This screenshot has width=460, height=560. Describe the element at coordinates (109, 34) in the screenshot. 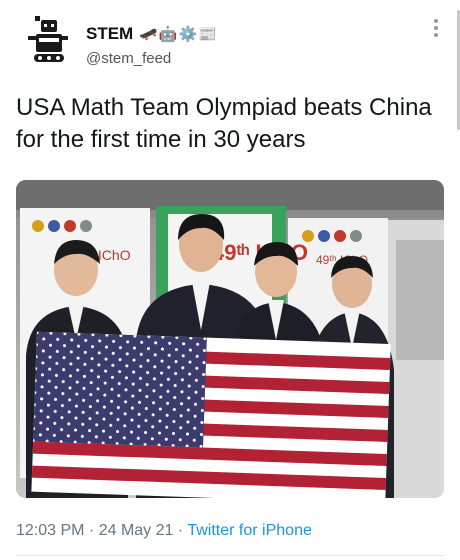

I see `author-name: STEM` at that location.